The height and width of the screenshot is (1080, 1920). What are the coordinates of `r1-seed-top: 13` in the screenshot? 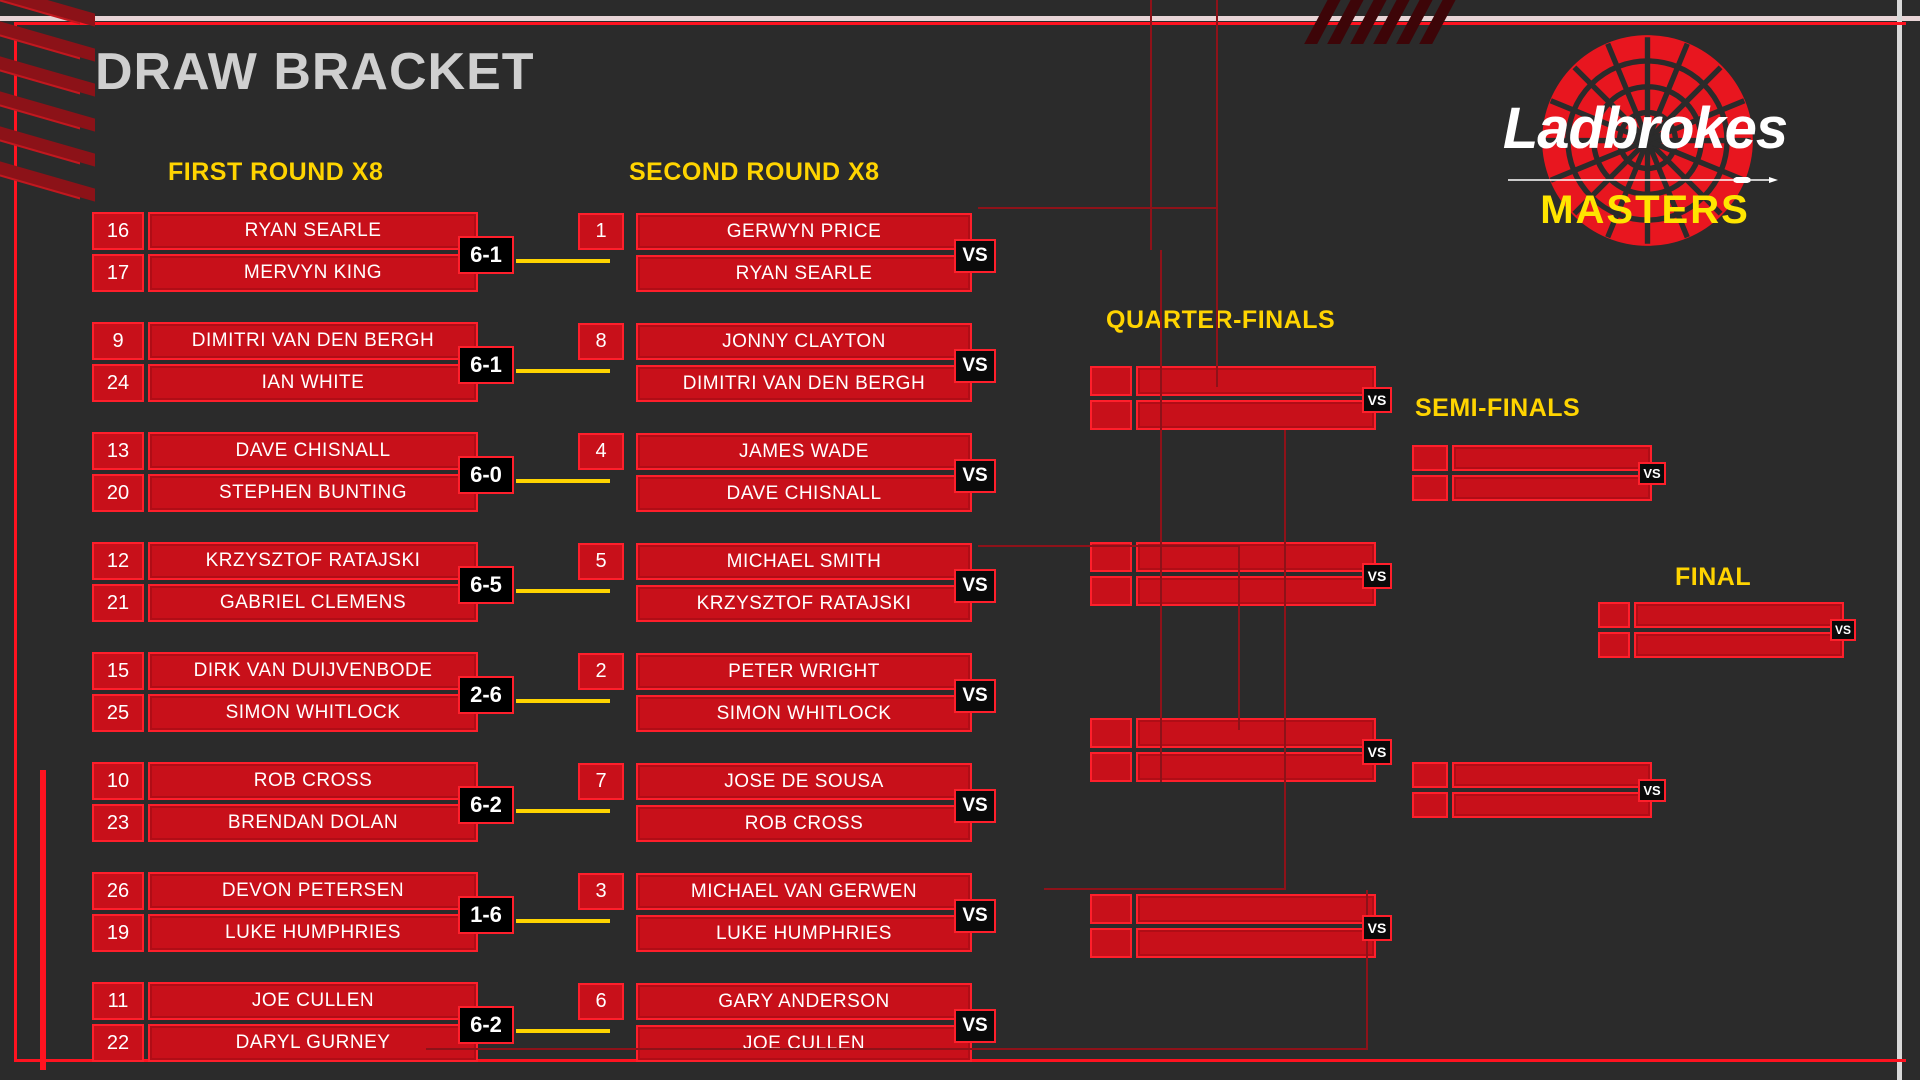 It's located at (118, 451).